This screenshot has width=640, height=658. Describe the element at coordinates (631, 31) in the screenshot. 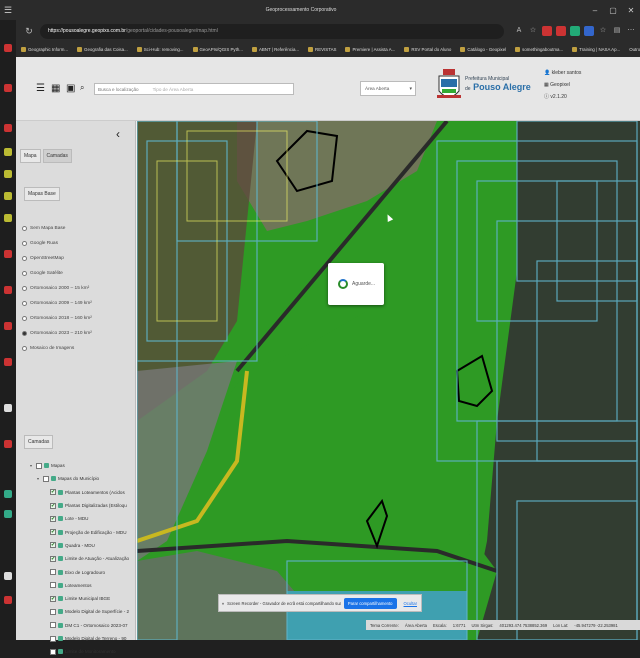

I see `more-icon: ⋯` at that location.